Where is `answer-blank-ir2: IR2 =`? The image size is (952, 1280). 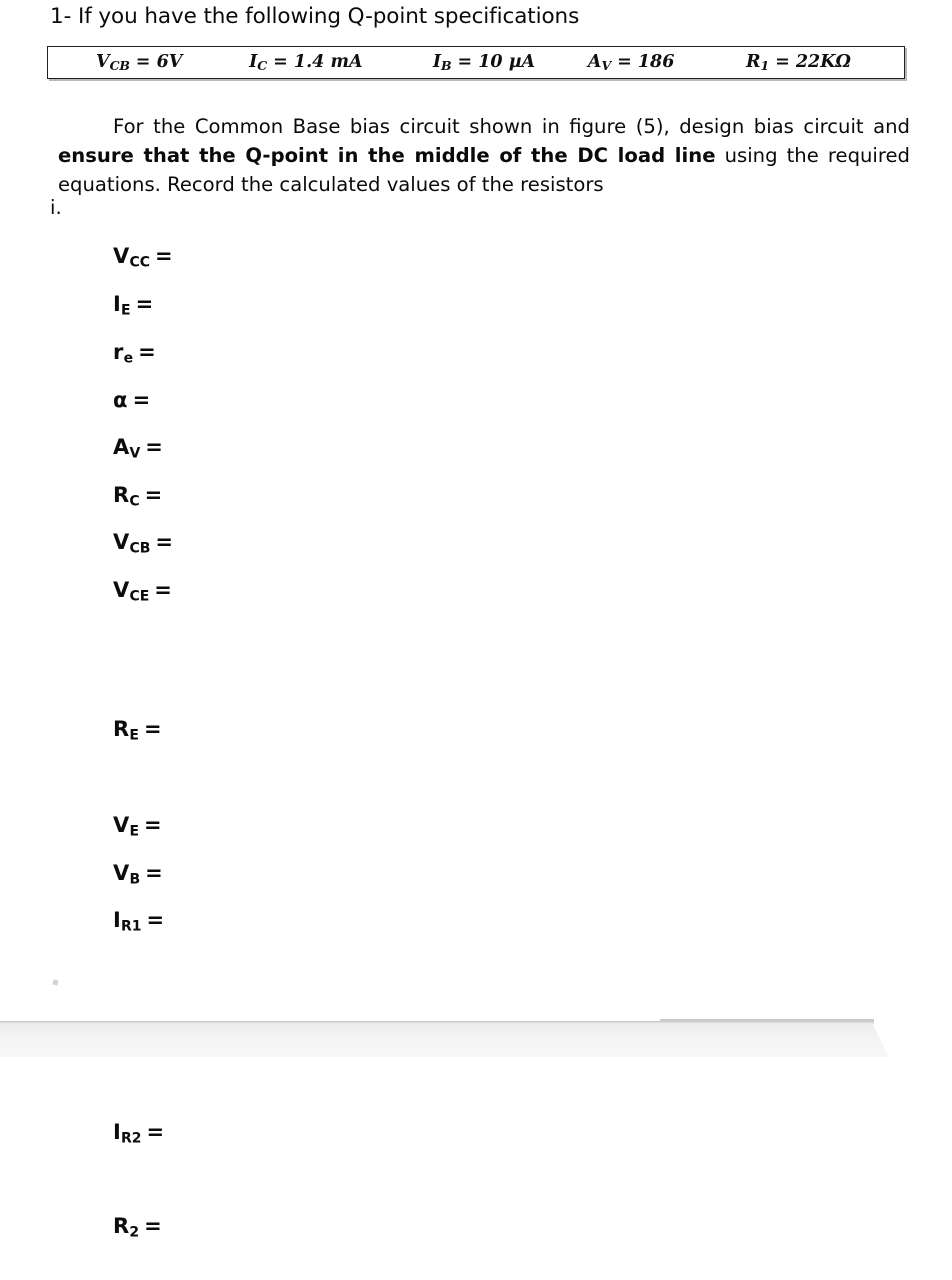
answer-blank-ir2: IR2 = is located at coordinates (138, 1133).